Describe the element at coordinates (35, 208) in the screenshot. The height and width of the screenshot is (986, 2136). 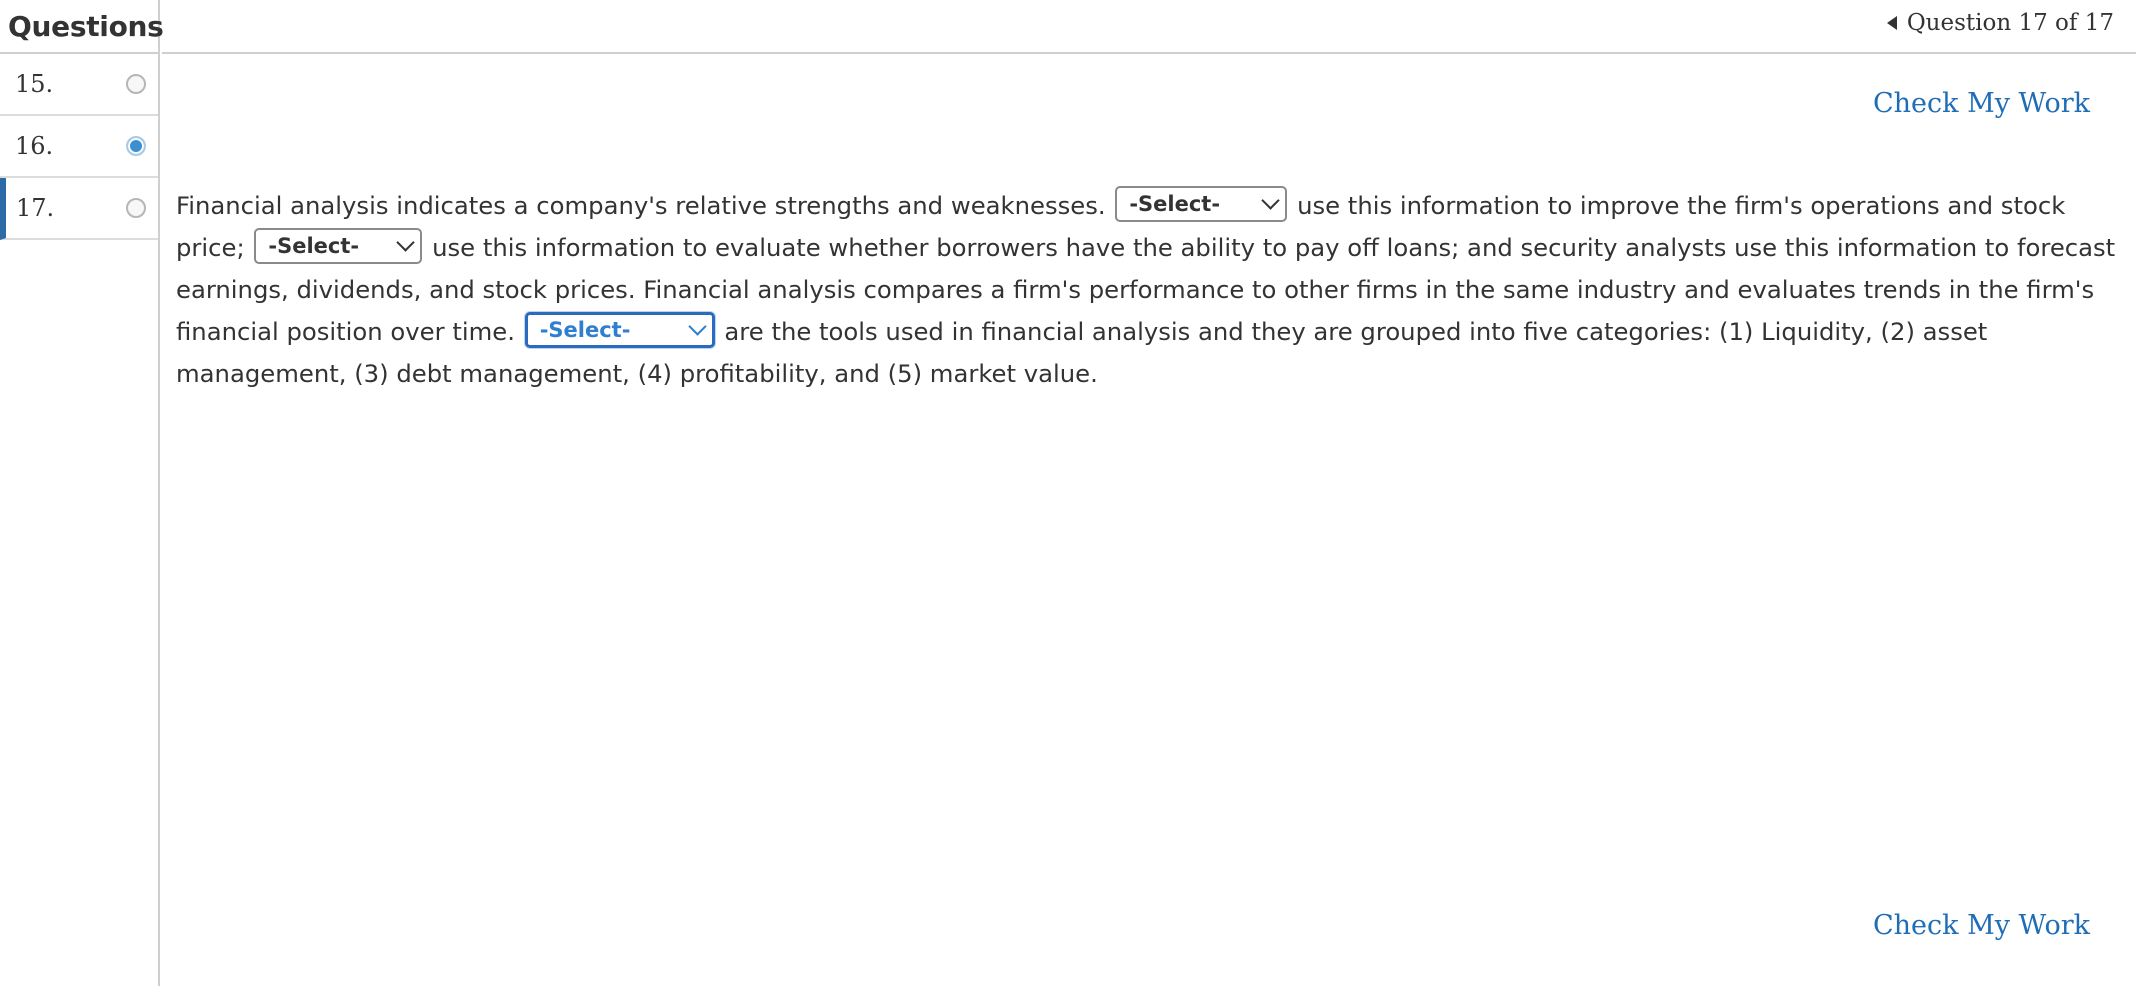
I see `question-number: 17.` at that location.